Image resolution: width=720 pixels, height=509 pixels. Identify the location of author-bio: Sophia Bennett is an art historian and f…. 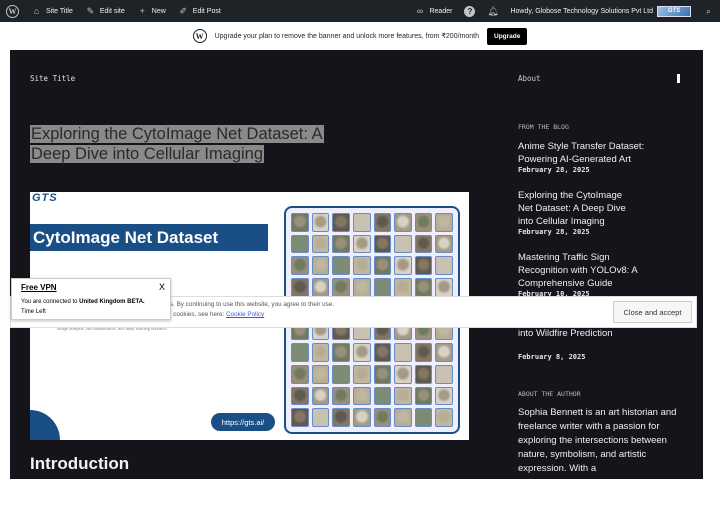
(597, 440).